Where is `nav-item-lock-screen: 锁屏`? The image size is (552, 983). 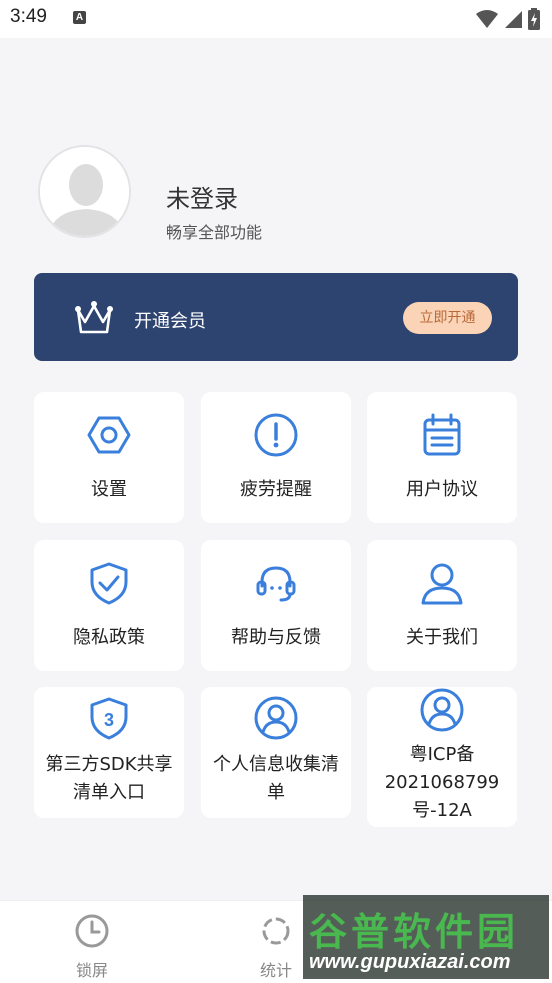
nav-item-lock-screen: 锁屏 is located at coordinates (92, 947).